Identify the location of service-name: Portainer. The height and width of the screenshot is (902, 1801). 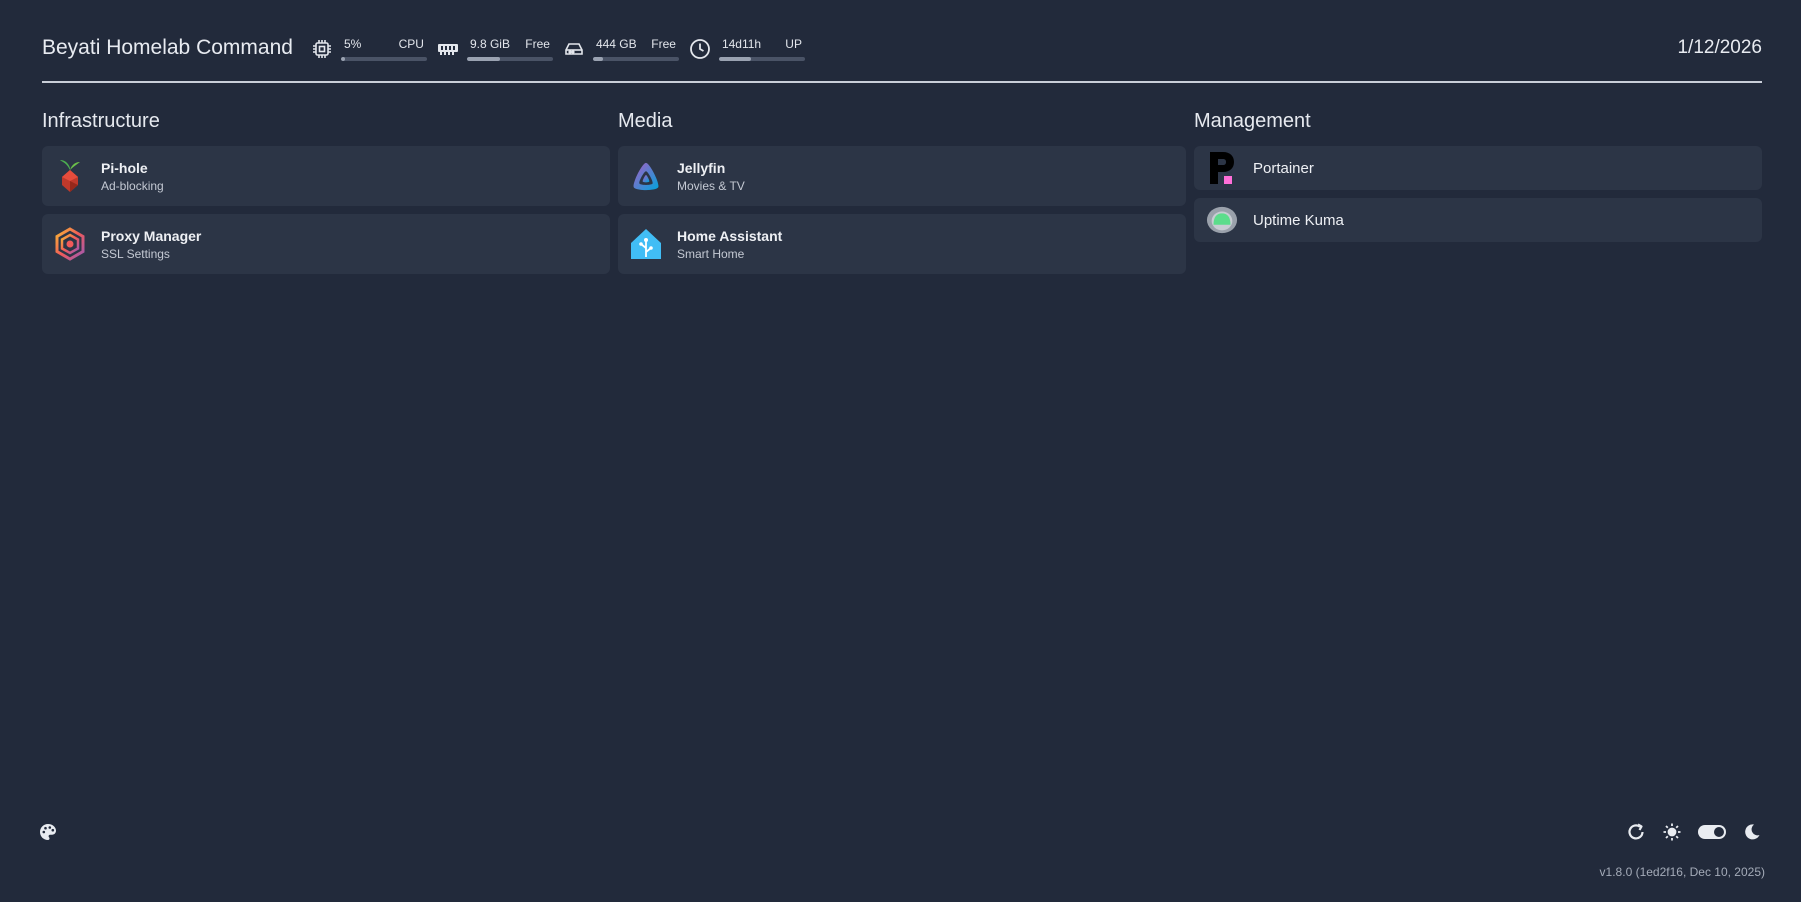
(1283, 168).